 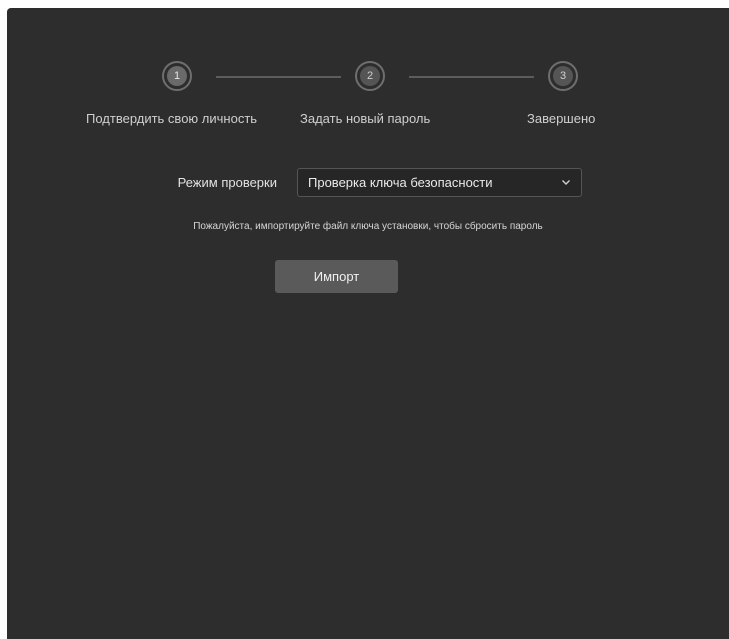 I want to click on step-1-indicator: 1, so click(x=177, y=76).